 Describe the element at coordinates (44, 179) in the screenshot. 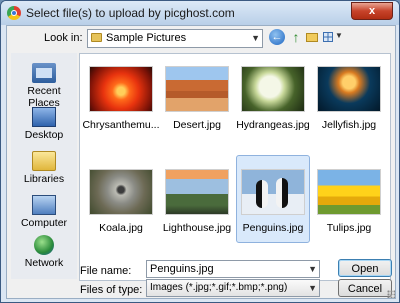

I see `place-label: Libraries` at that location.